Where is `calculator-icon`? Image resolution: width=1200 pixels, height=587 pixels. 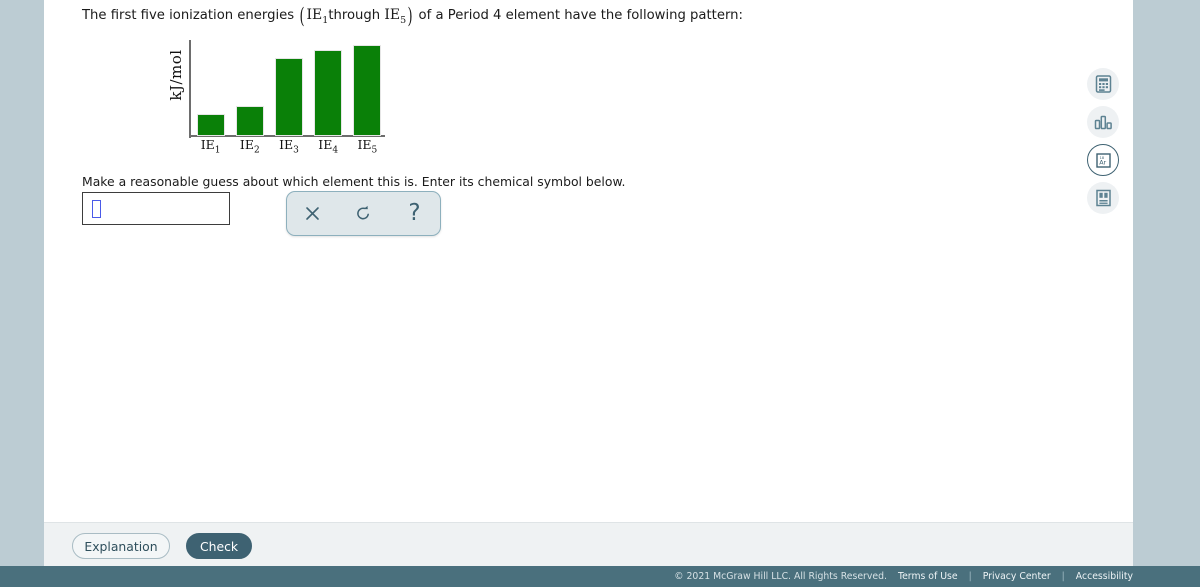 calculator-icon is located at coordinates (1103, 84).